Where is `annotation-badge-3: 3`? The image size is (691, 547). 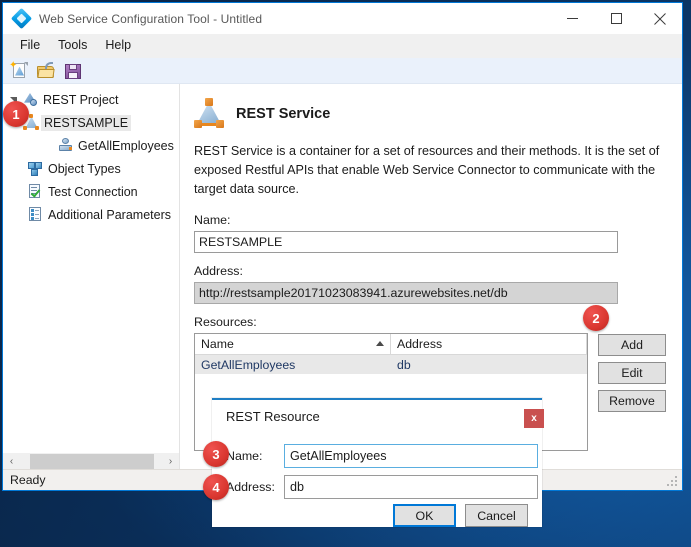 annotation-badge-3: 3 is located at coordinates (216, 454).